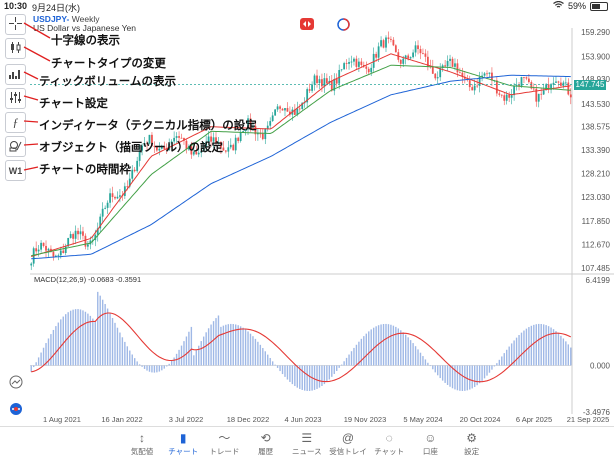 The height and width of the screenshot is (462, 614). I want to click on tab-label: チャート, so click(183, 451).